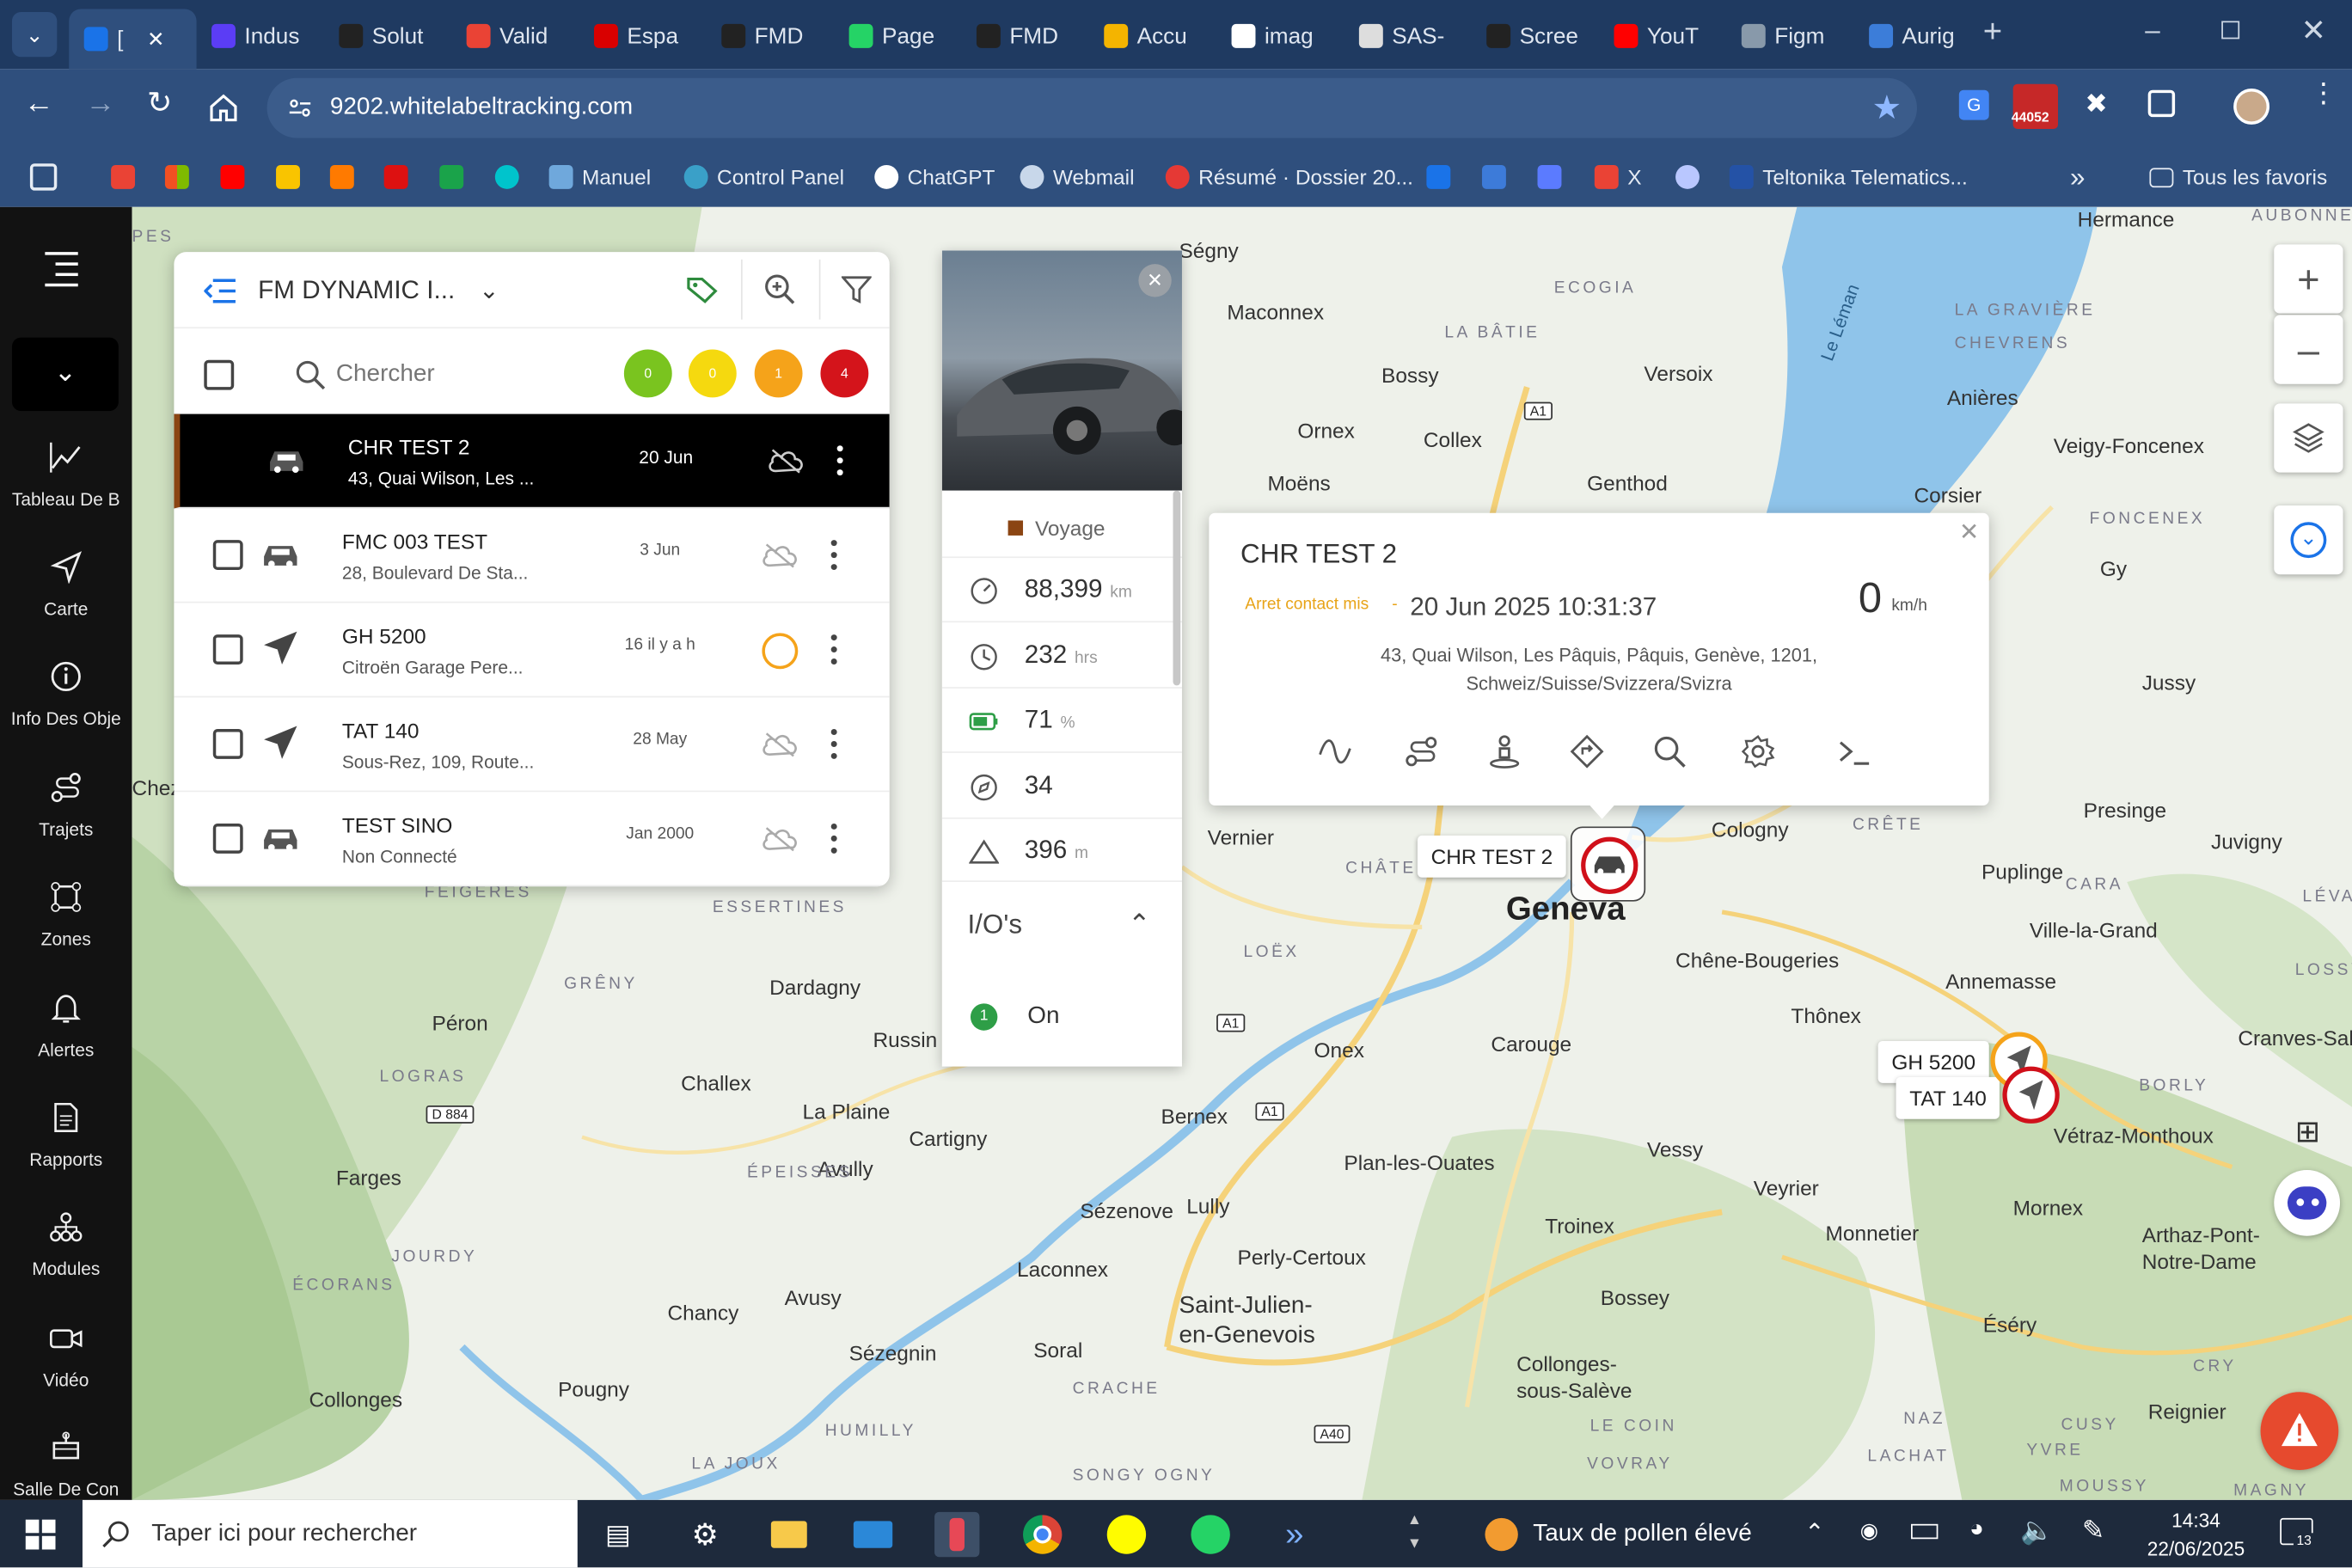 The height and width of the screenshot is (1568, 2352). What do you see at coordinates (260, 36) in the screenshot?
I see `browser-tab: Indus` at bounding box center [260, 36].